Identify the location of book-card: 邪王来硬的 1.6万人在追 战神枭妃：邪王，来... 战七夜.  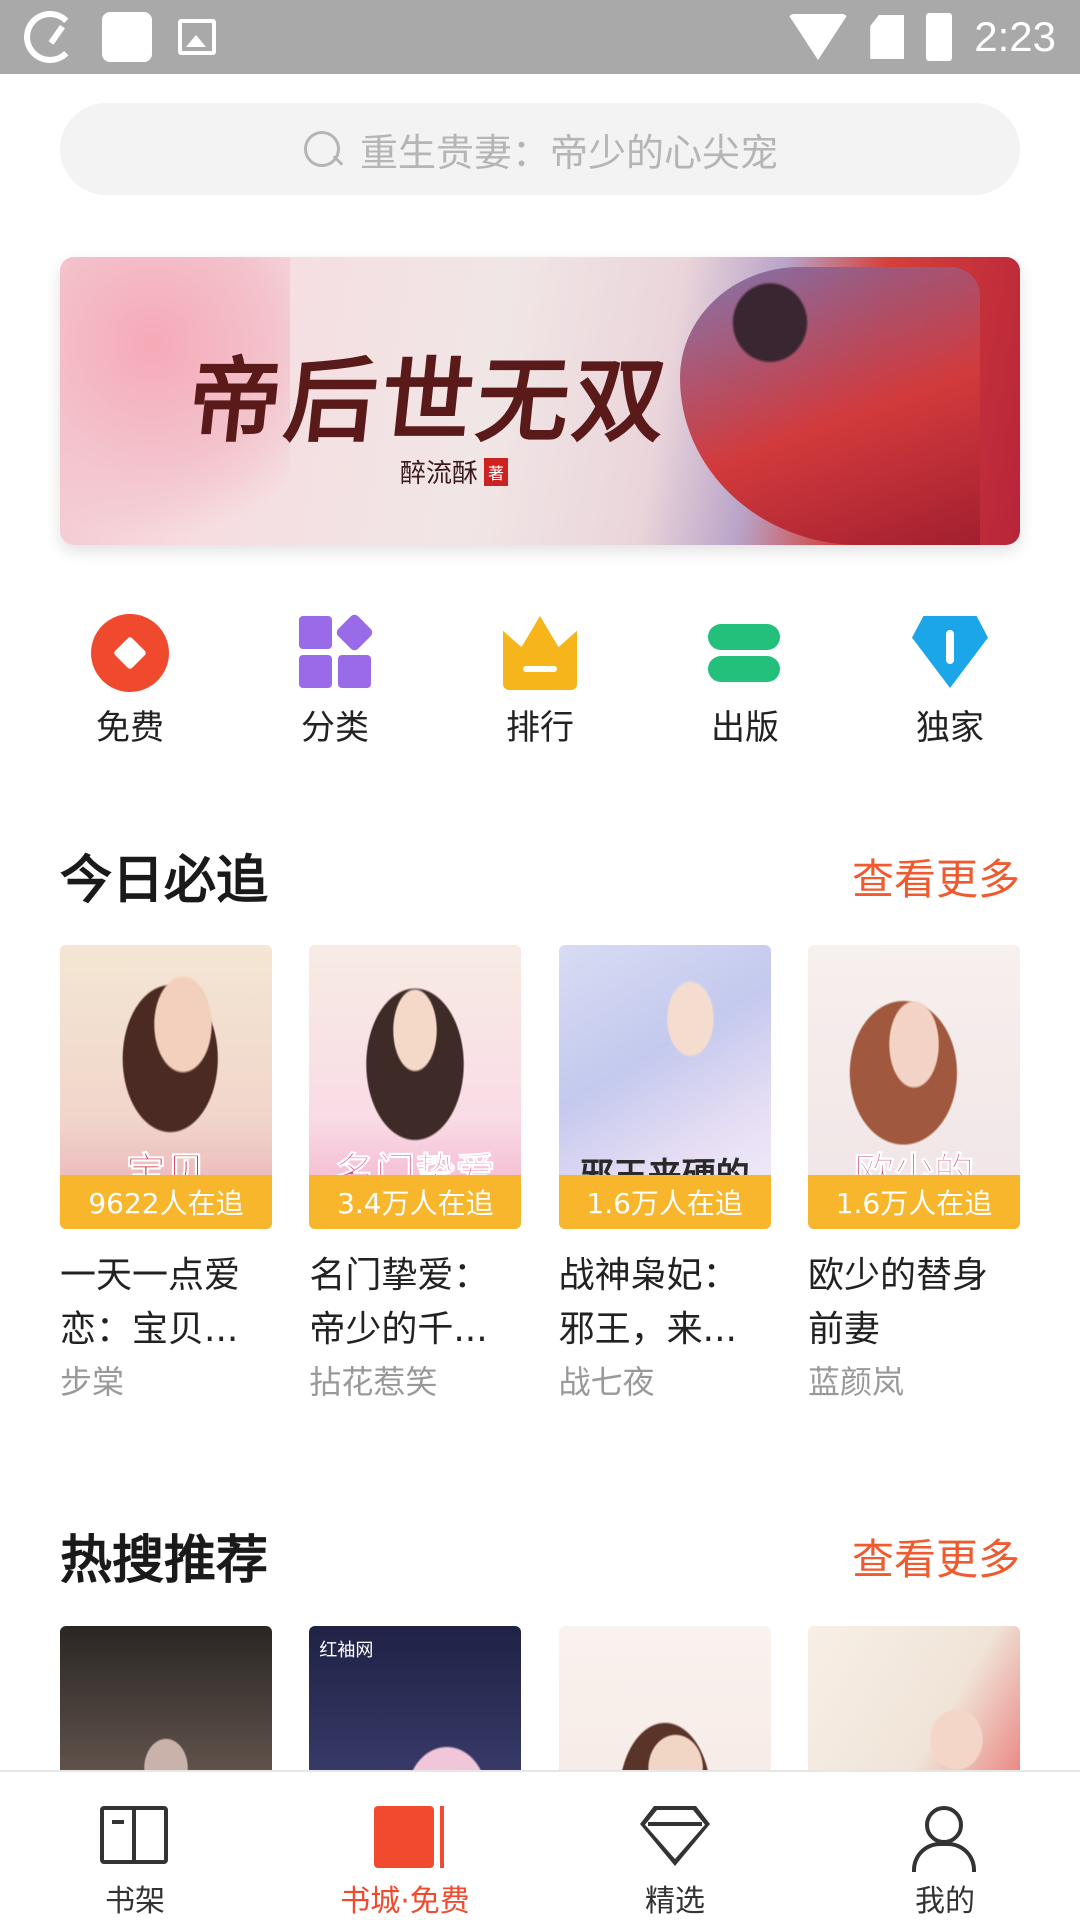
(664, 1176).